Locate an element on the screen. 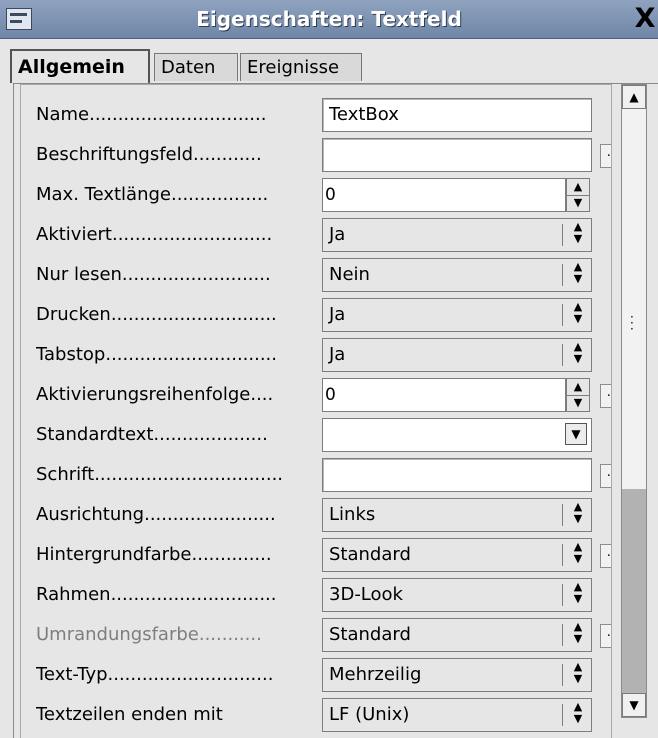 The width and height of the screenshot is (658, 738). tabstop-value: Ja is located at coordinates (337, 354).